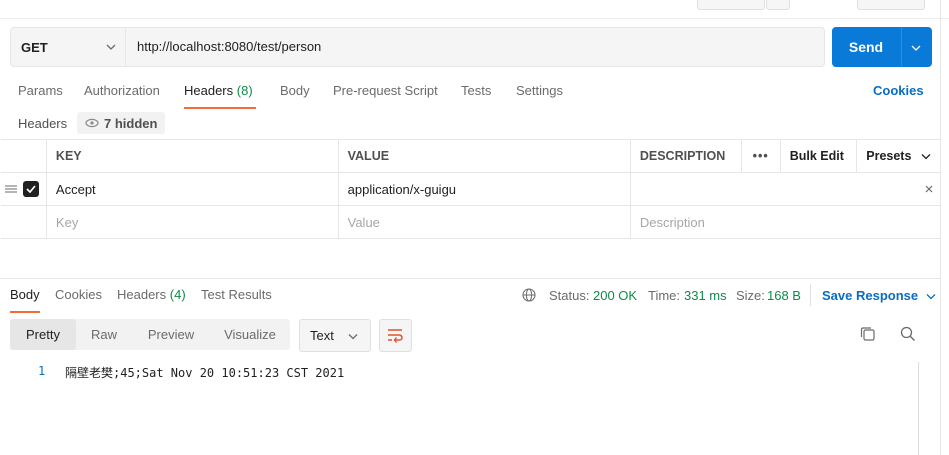 The width and height of the screenshot is (949, 455). I want to click on send-label: Send, so click(866, 47).